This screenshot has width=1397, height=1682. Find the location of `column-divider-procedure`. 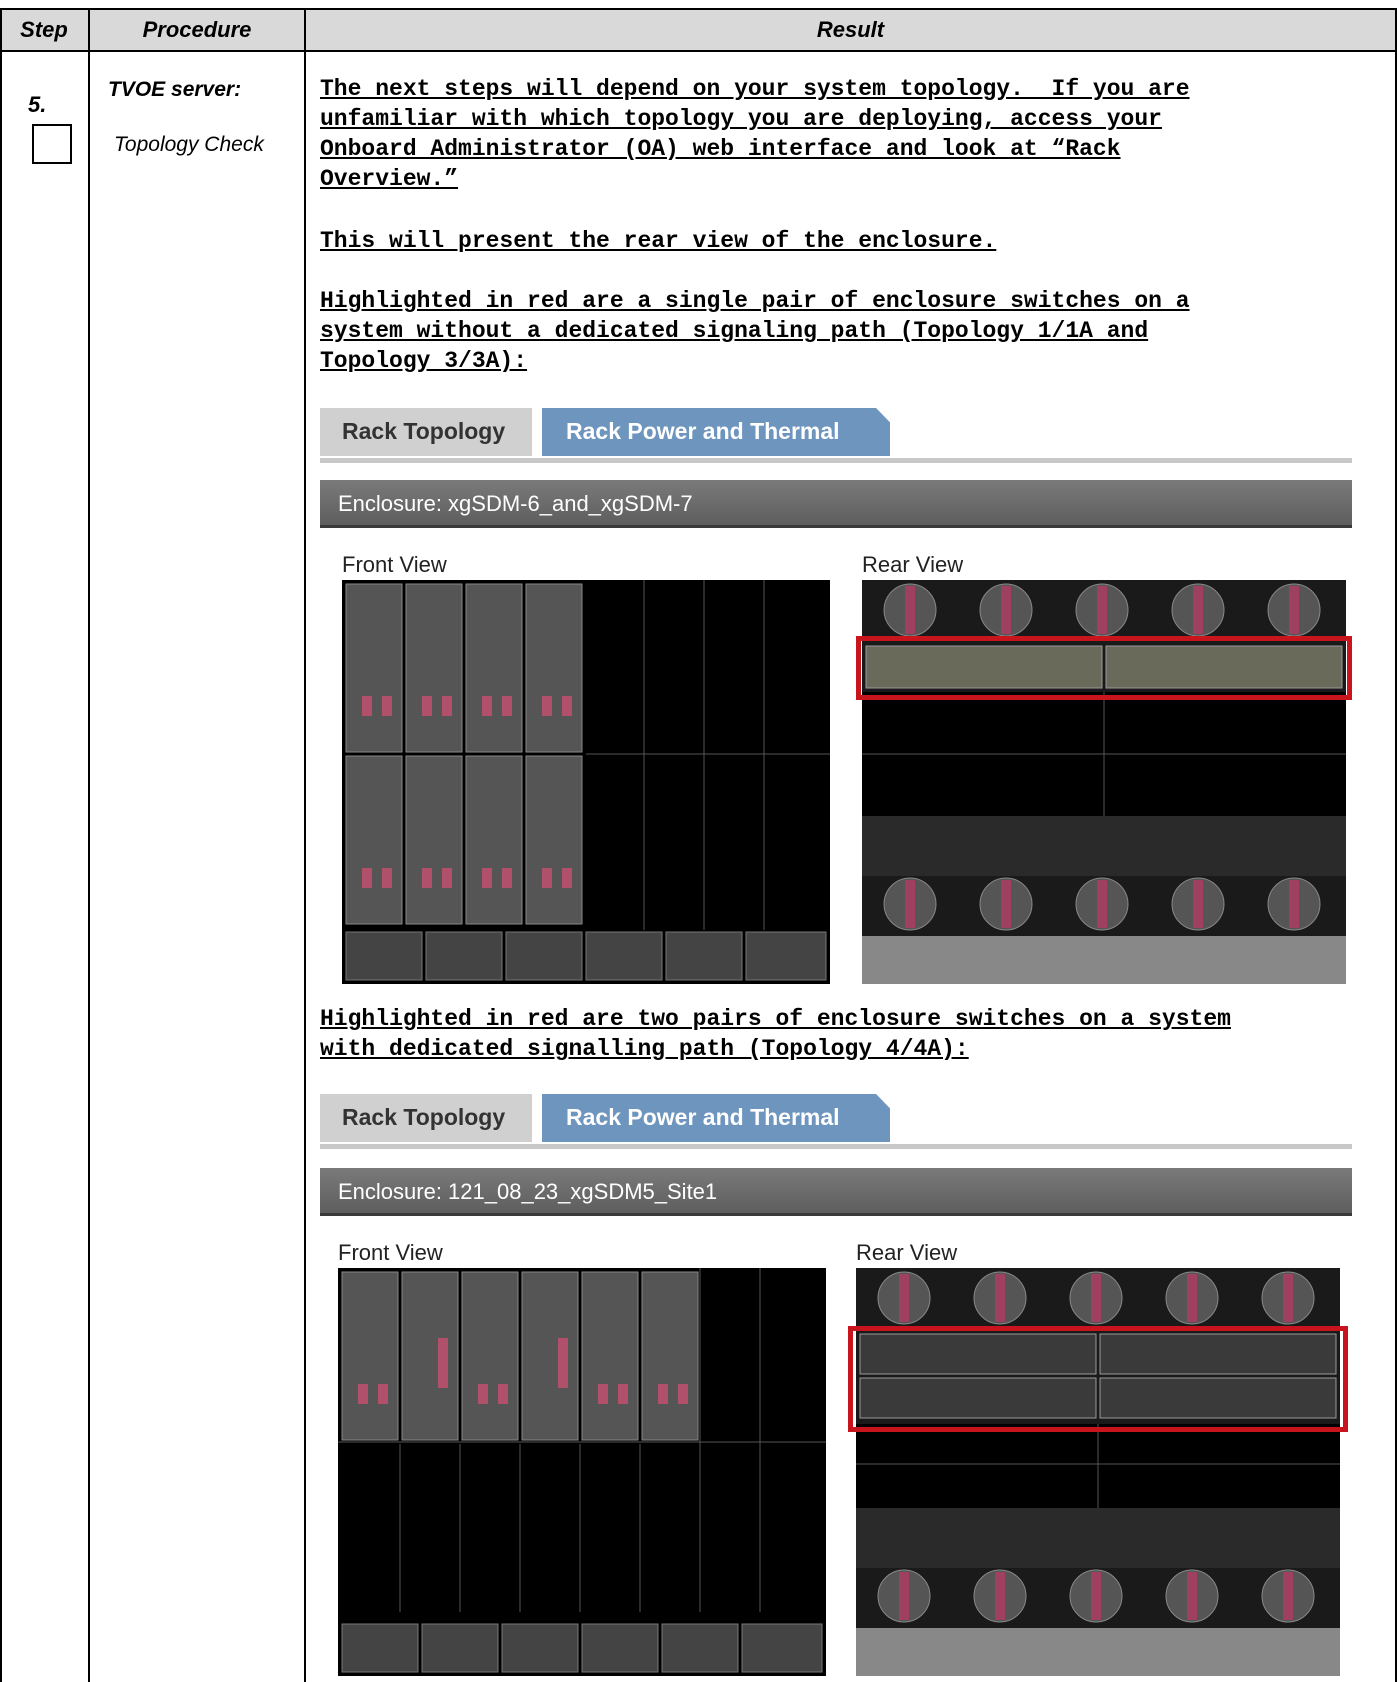

column-divider-procedure is located at coordinates (305, 845).